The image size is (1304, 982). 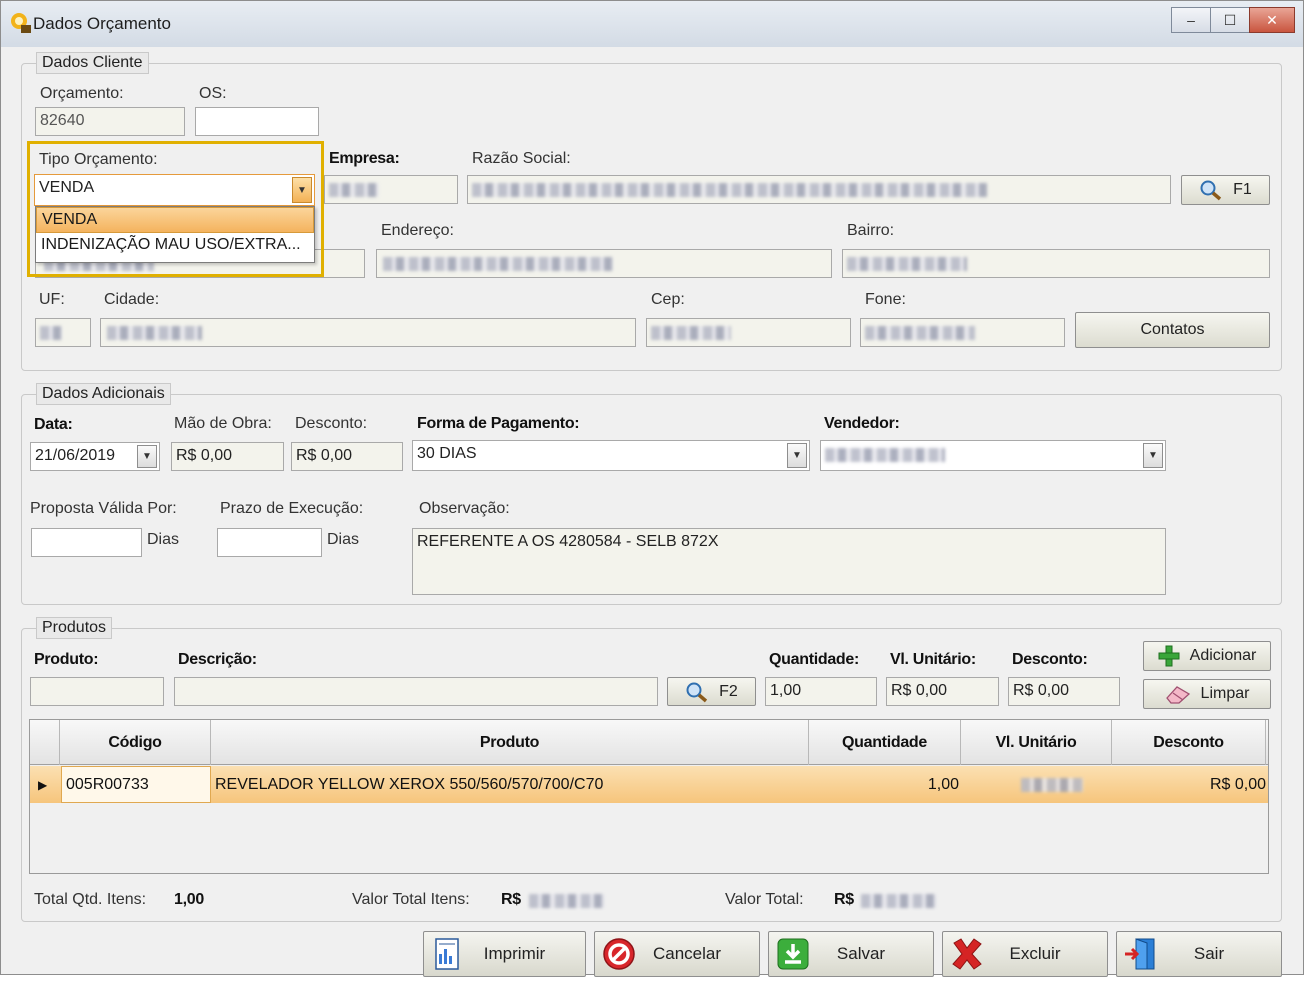 What do you see at coordinates (851, 954) in the screenshot?
I see `salvar-button: Salvar` at bounding box center [851, 954].